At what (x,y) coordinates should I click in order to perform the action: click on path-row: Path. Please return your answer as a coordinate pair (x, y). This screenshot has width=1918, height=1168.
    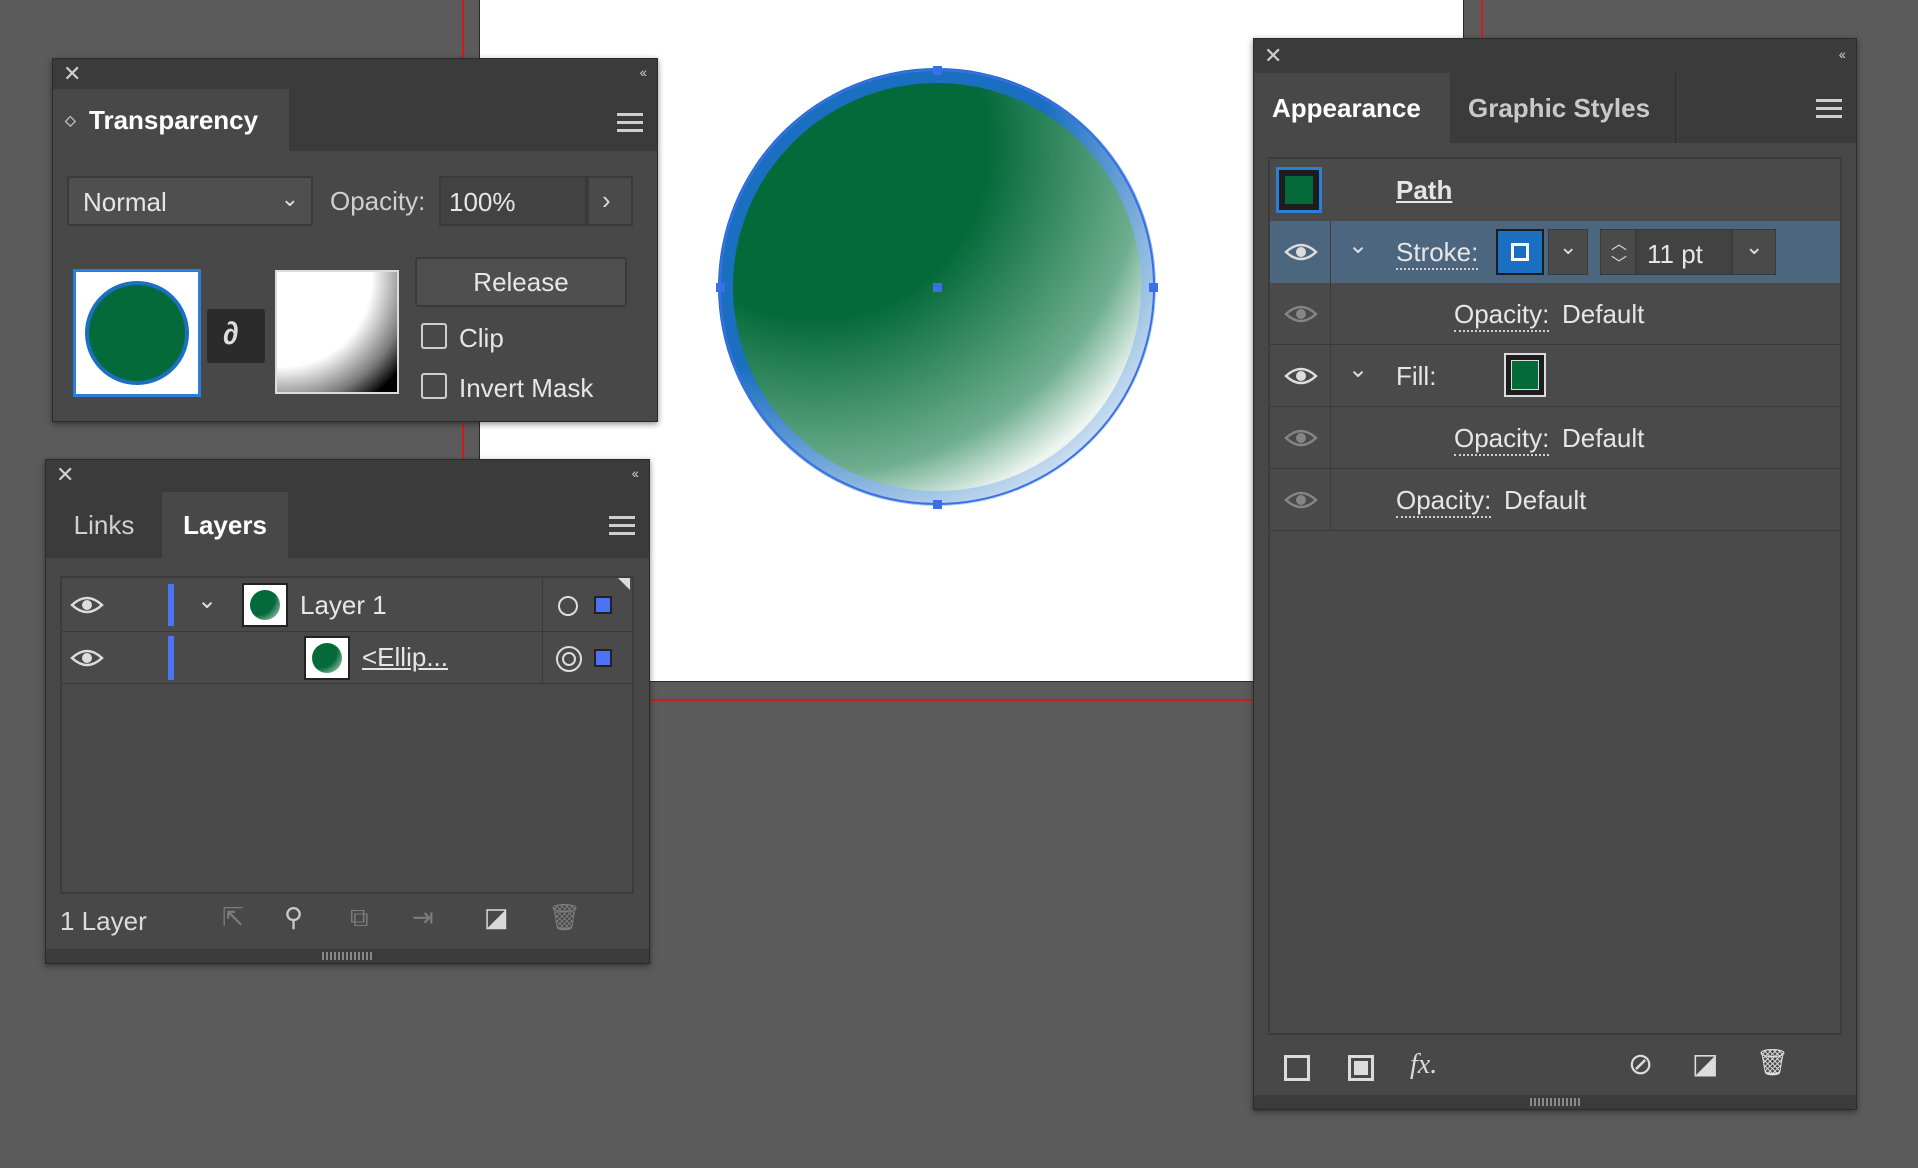
    Looking at the image, I should click on (1555, 190).